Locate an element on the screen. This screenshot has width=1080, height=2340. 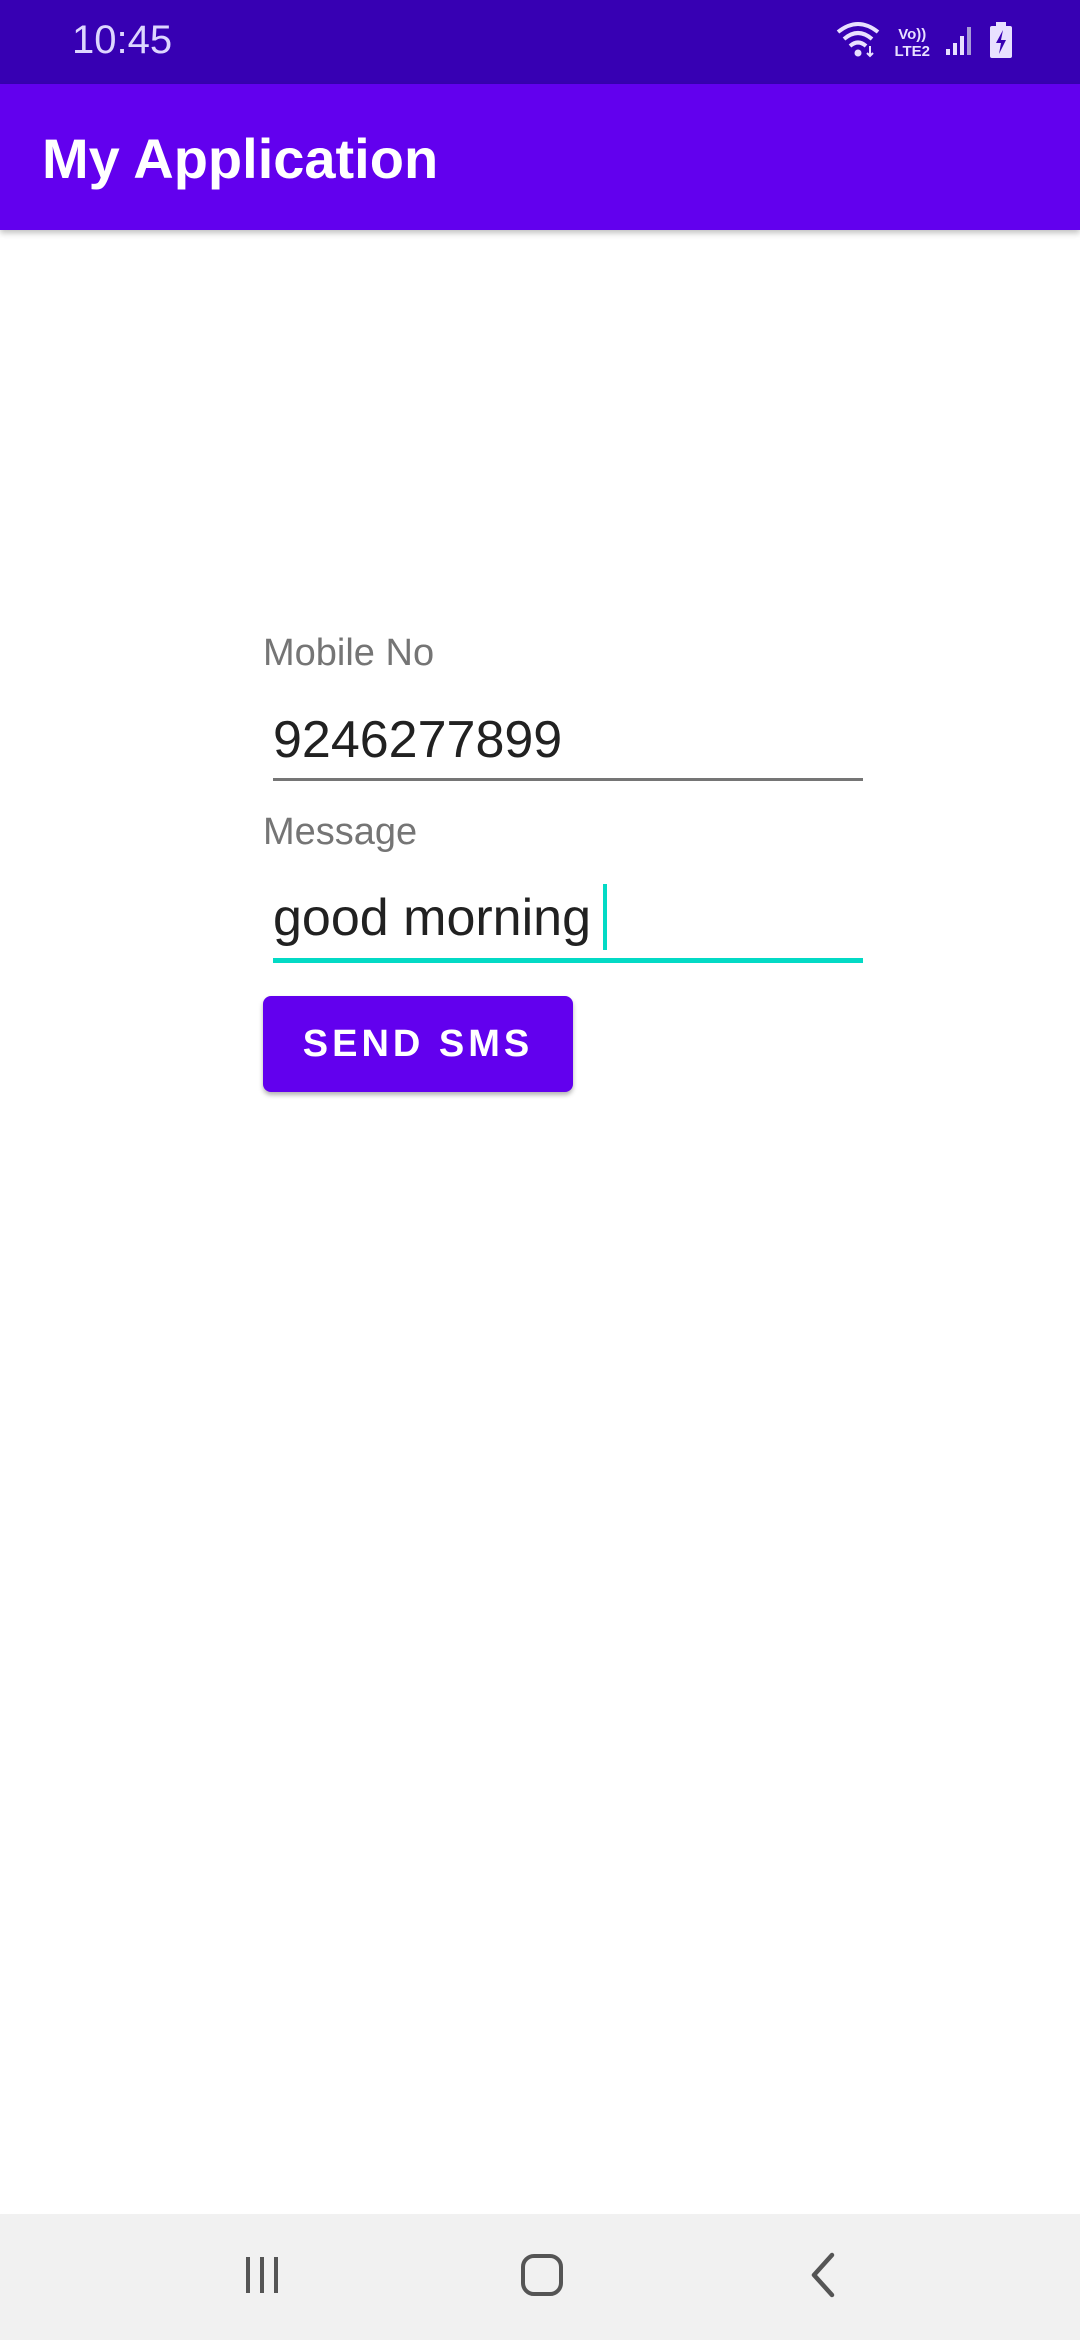
status-time: 10:45 is located at coordinates (122, 40).